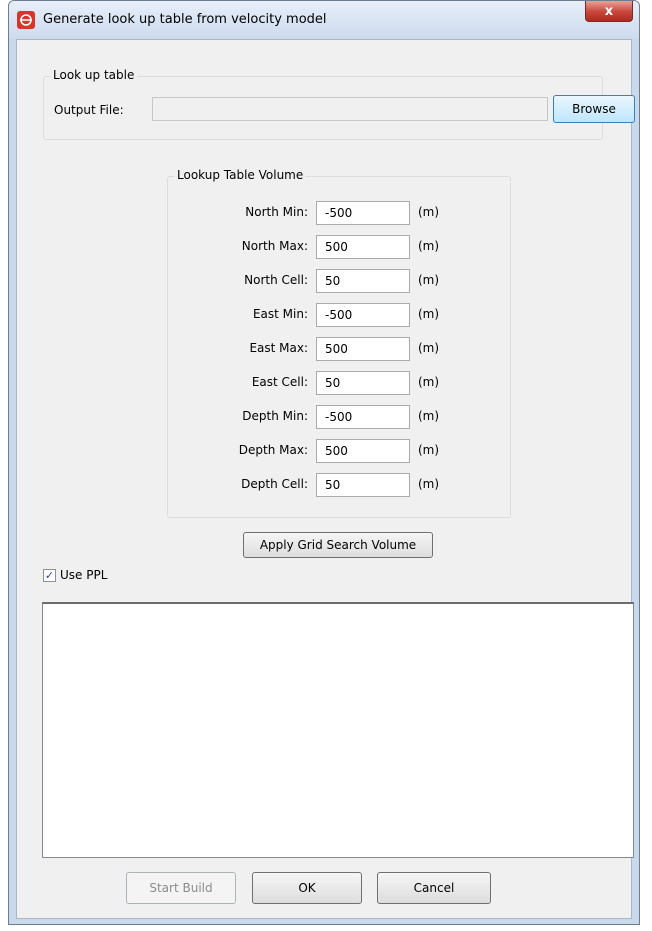 Image resolution: width=652 pixels, height=931 pixels. Describe the element at coordinates (276, 212) in the screenshot. I see `volume-row-label: North Min:` at that location.